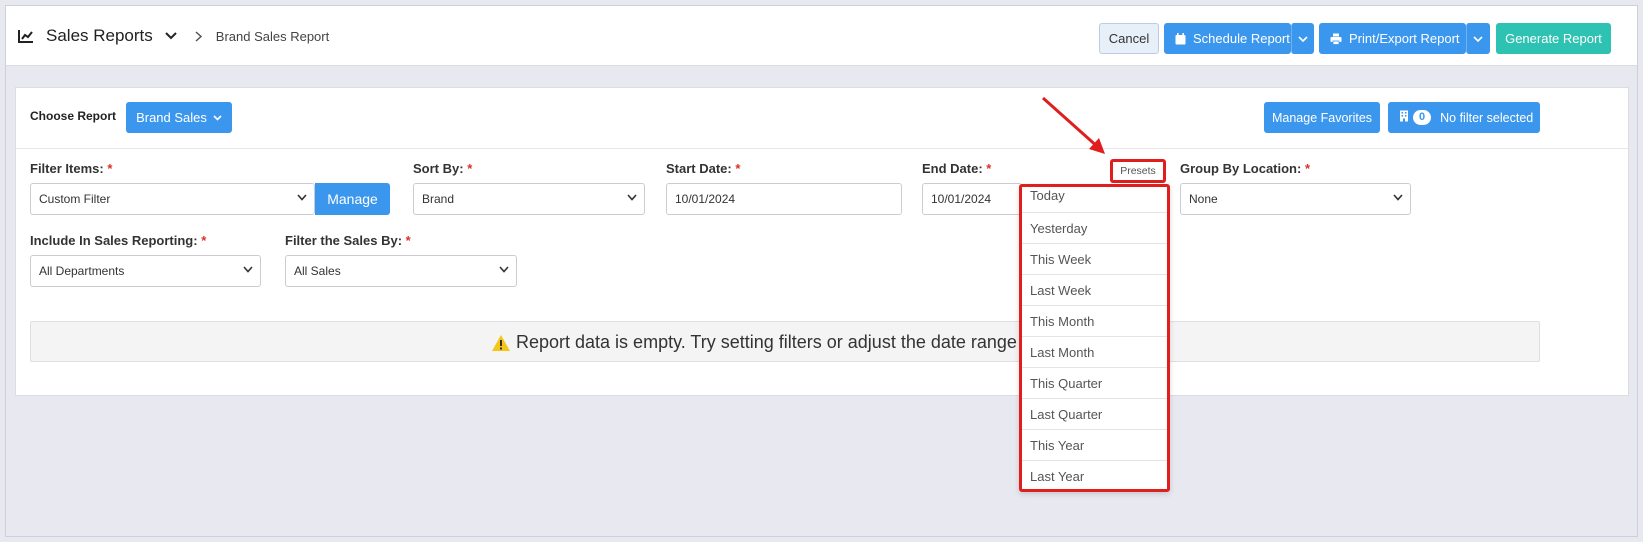 Image resolution: width=1643 pixels, height=542 pixels. Describe the element at coordinates (1094, 445) in the screenshot. I see `preset-item-this-year: This Year` at that location.